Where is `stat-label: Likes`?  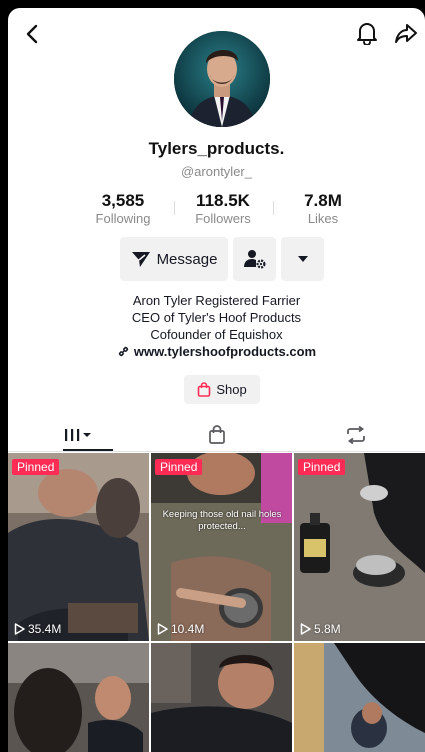
stat-label: Likes is located at coordinates (323, 218).